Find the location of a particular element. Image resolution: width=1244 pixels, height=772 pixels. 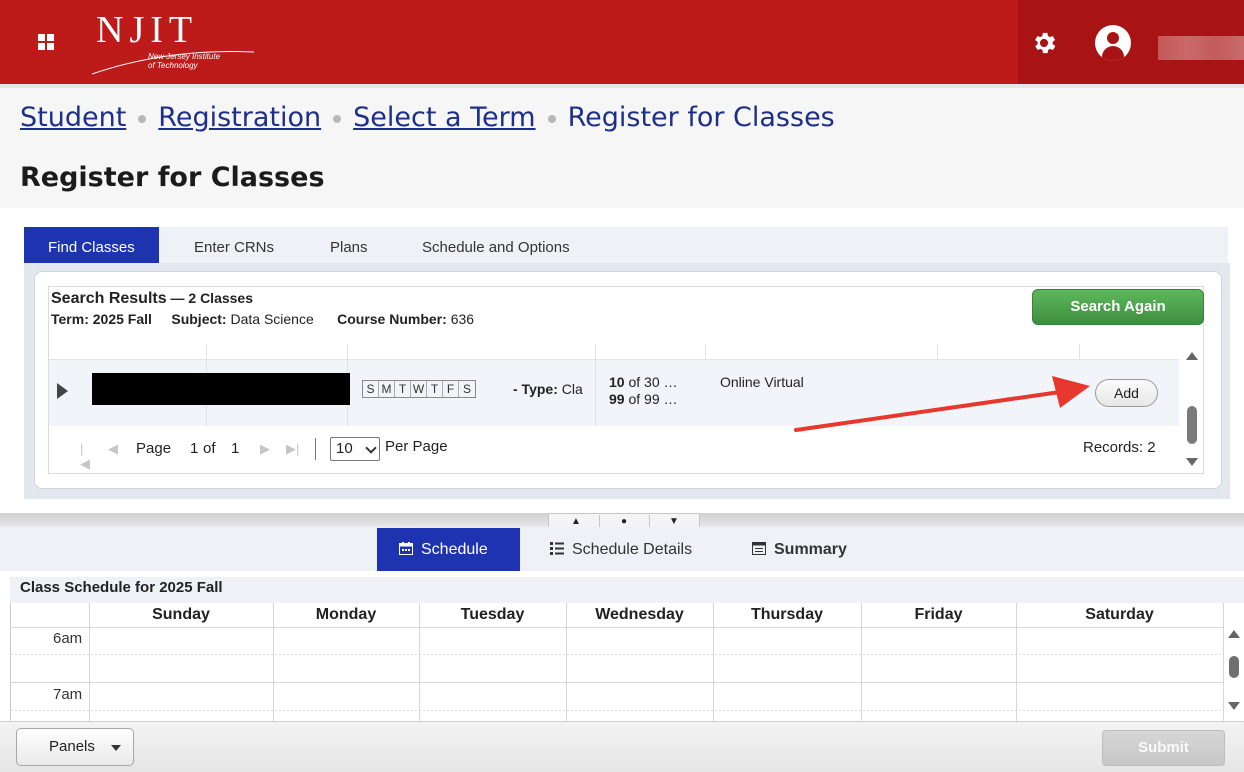

results-count: — 2 Classes is located at coordinates (209, 298).